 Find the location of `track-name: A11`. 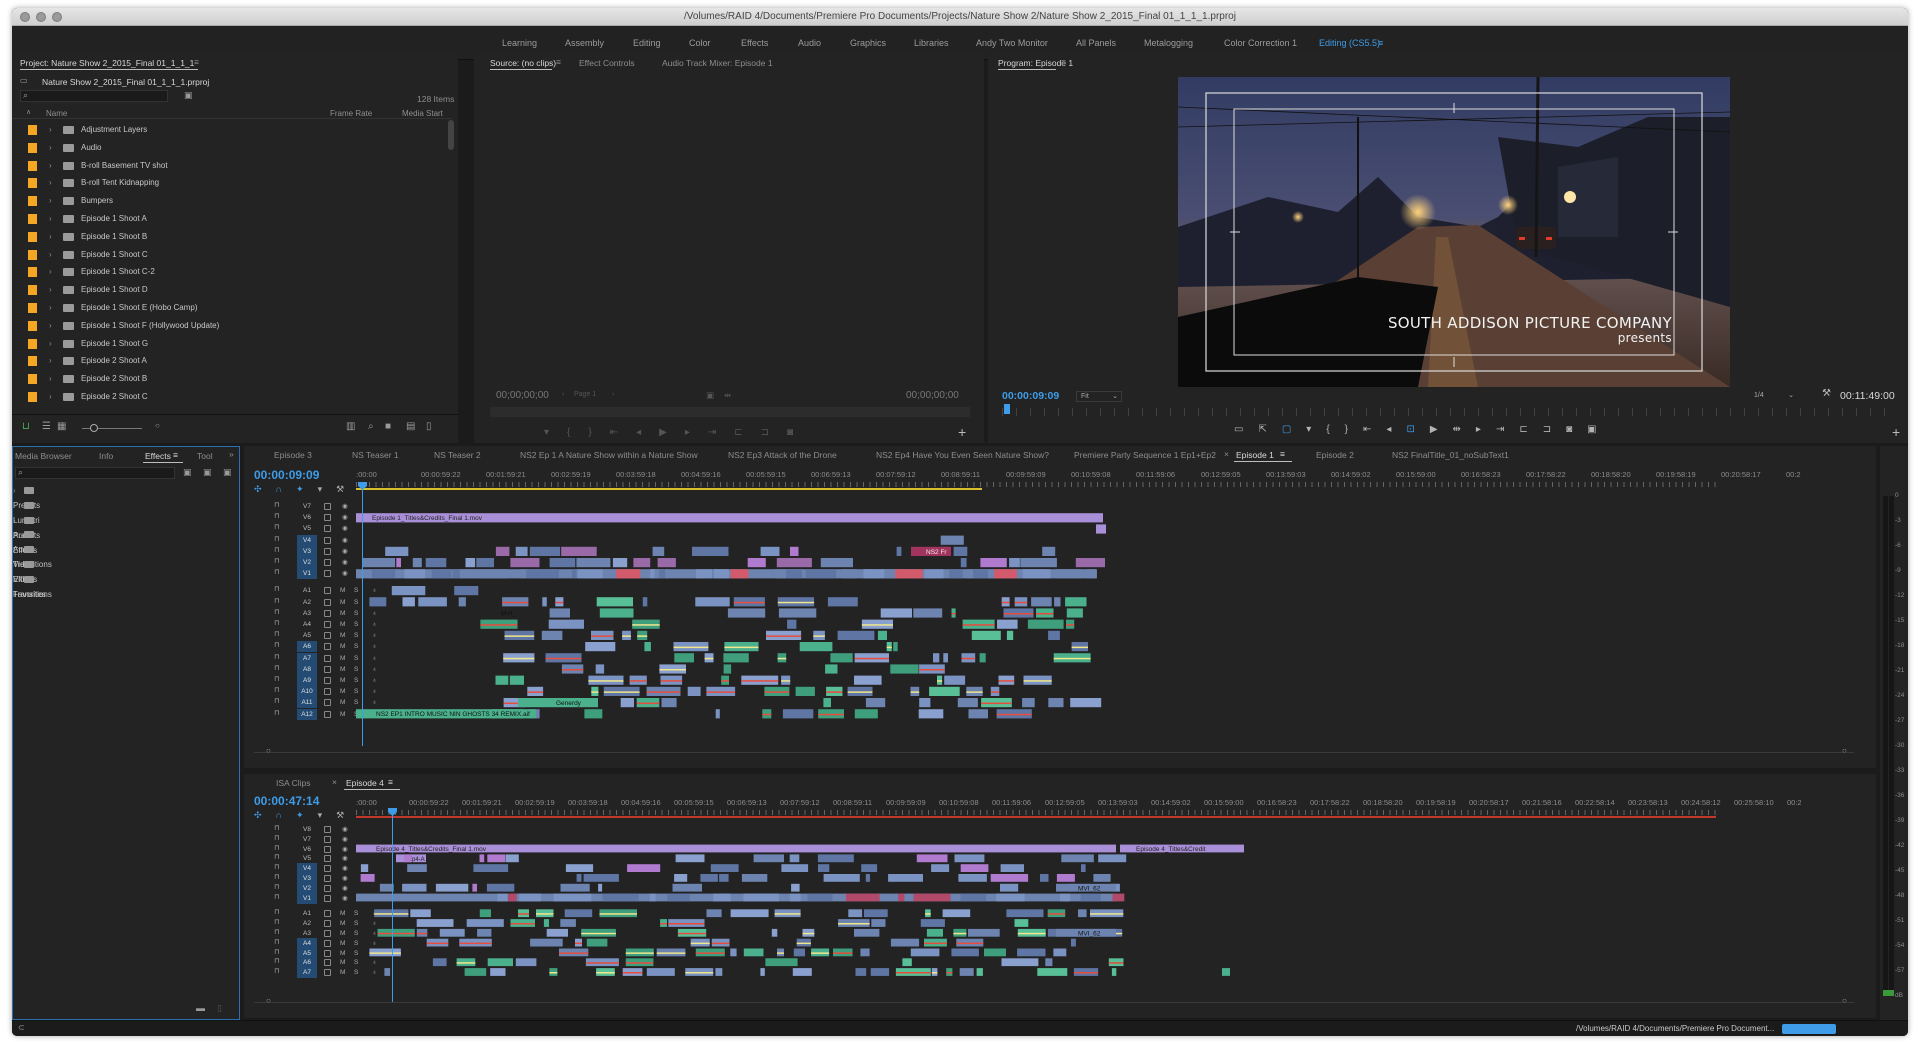

track-name: A11 is located at coordinates (307, 703).